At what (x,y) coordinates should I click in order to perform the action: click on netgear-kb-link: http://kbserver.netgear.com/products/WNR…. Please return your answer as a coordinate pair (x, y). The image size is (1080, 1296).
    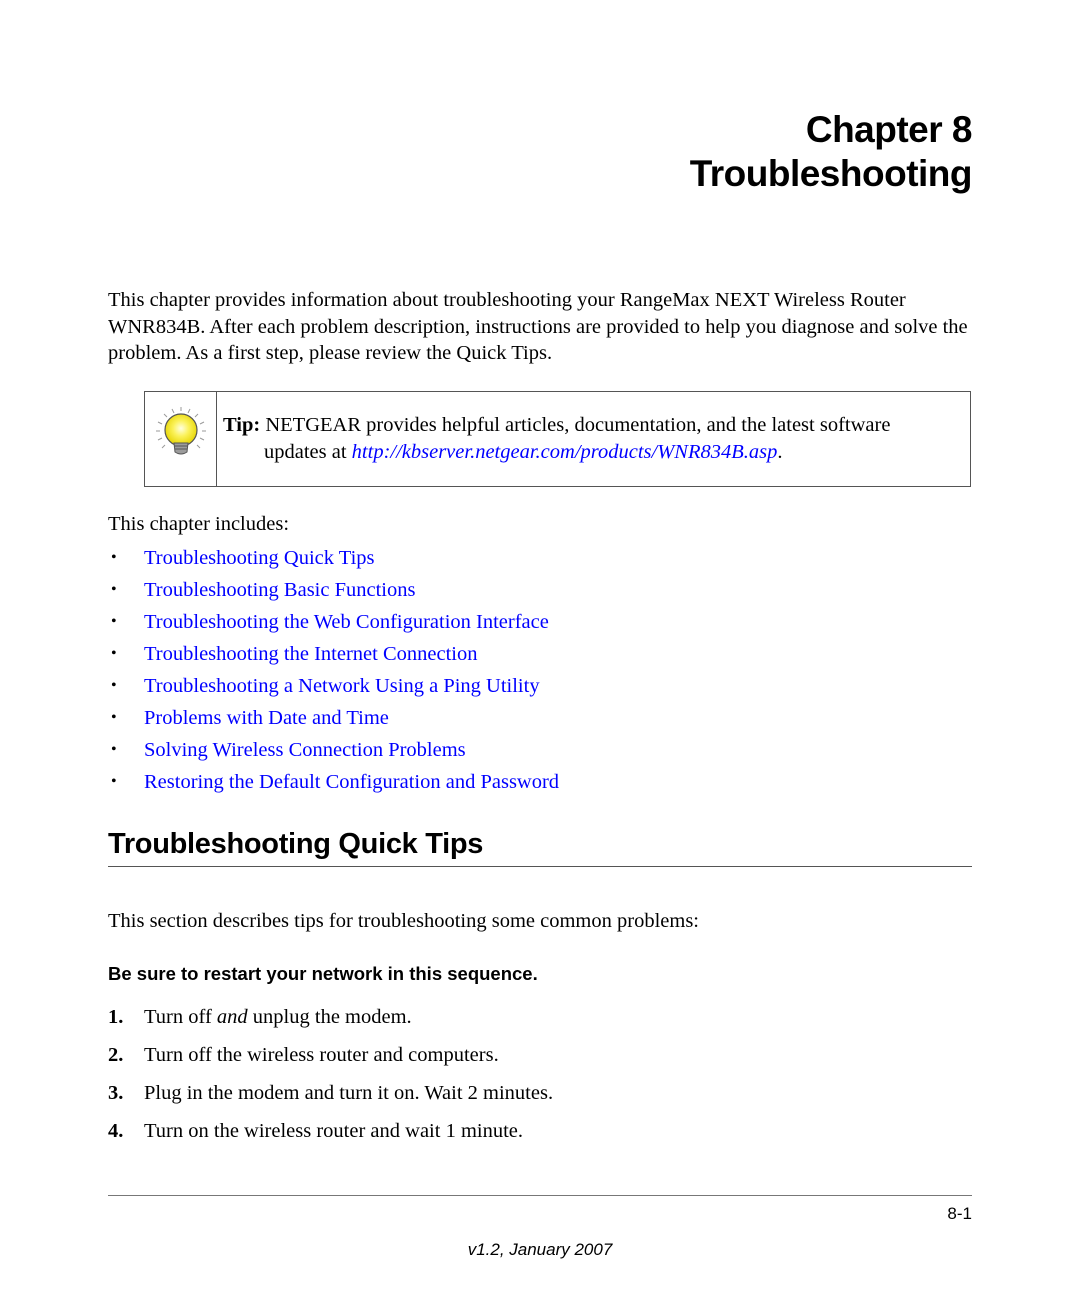
    Looking at the image, I should click on (565, 452).